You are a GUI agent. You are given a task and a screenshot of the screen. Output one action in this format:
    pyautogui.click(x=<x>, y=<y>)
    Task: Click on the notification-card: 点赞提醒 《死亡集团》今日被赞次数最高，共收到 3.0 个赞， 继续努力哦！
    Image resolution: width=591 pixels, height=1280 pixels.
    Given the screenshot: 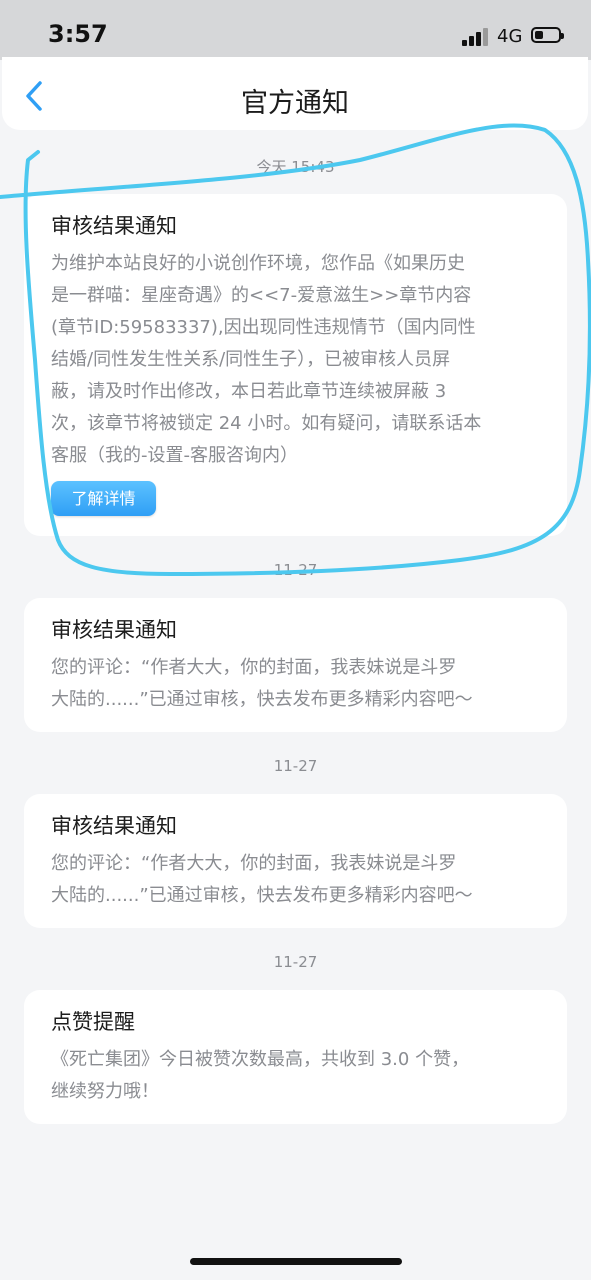 What is the action you would take?
    pyautogui.click(x=295, y=1057)
    